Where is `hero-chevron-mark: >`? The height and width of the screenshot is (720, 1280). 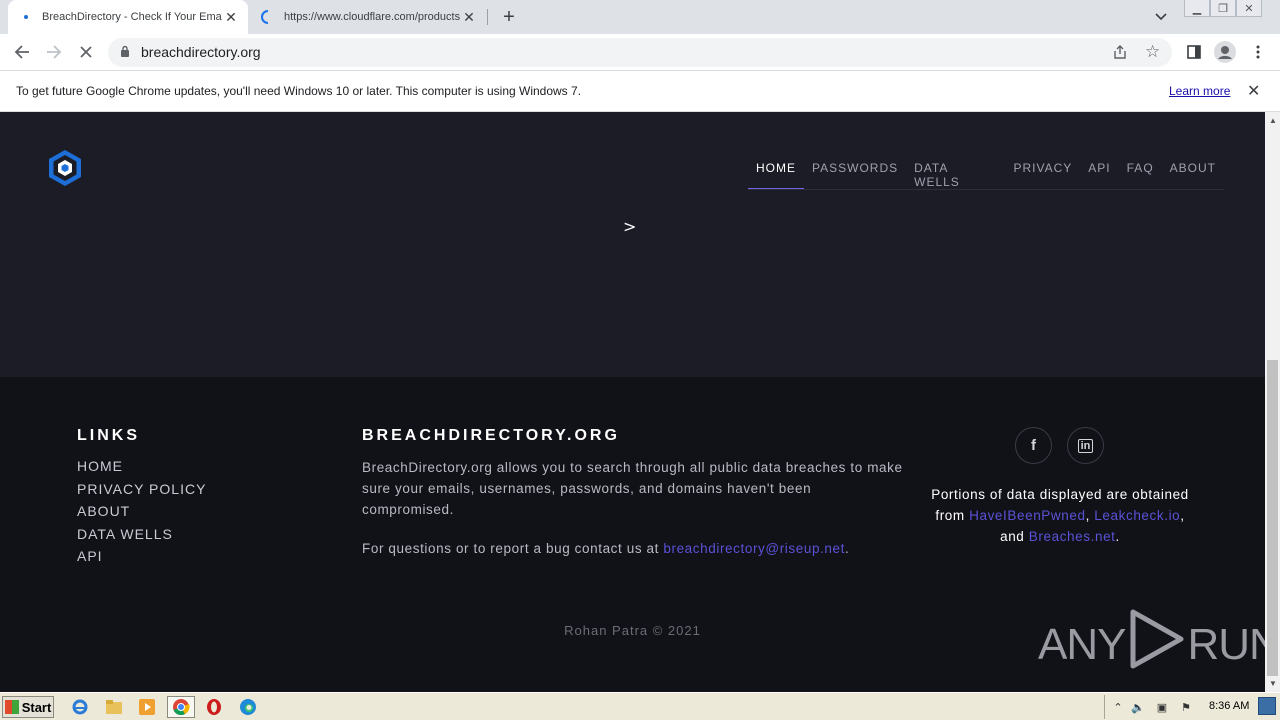 hero-chevron-mark: > is located at coordinates (630, 226).